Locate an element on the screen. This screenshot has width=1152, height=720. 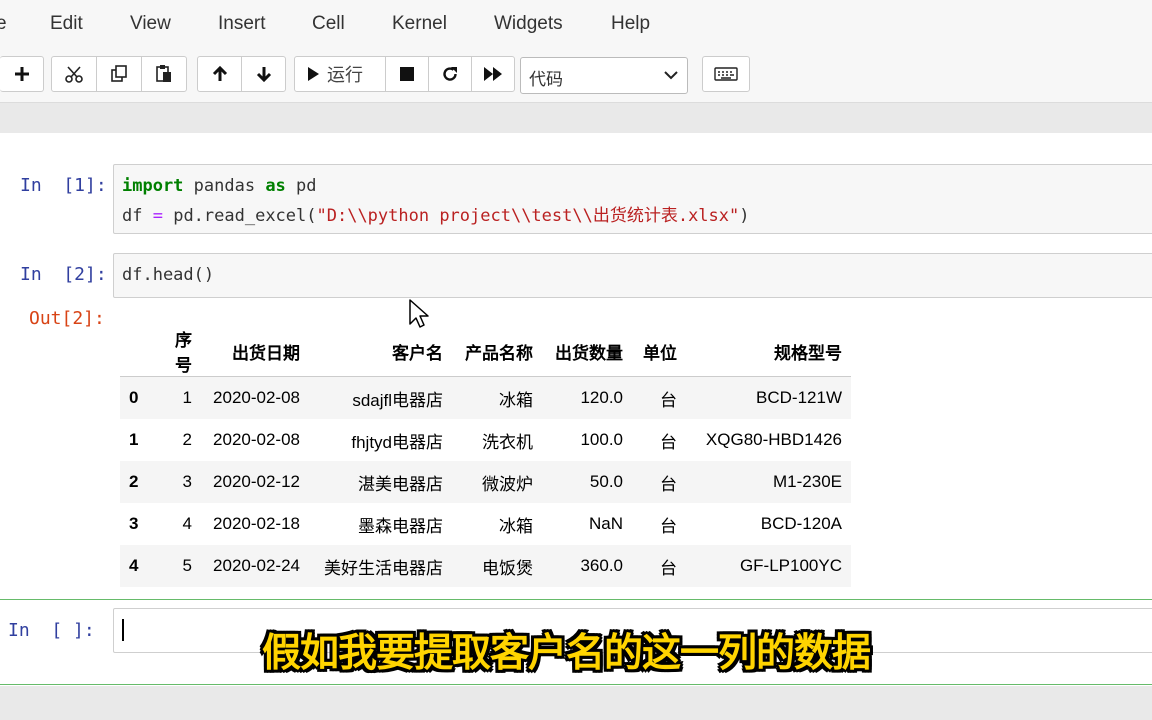
copy-button is located at coordinates (119, 74).